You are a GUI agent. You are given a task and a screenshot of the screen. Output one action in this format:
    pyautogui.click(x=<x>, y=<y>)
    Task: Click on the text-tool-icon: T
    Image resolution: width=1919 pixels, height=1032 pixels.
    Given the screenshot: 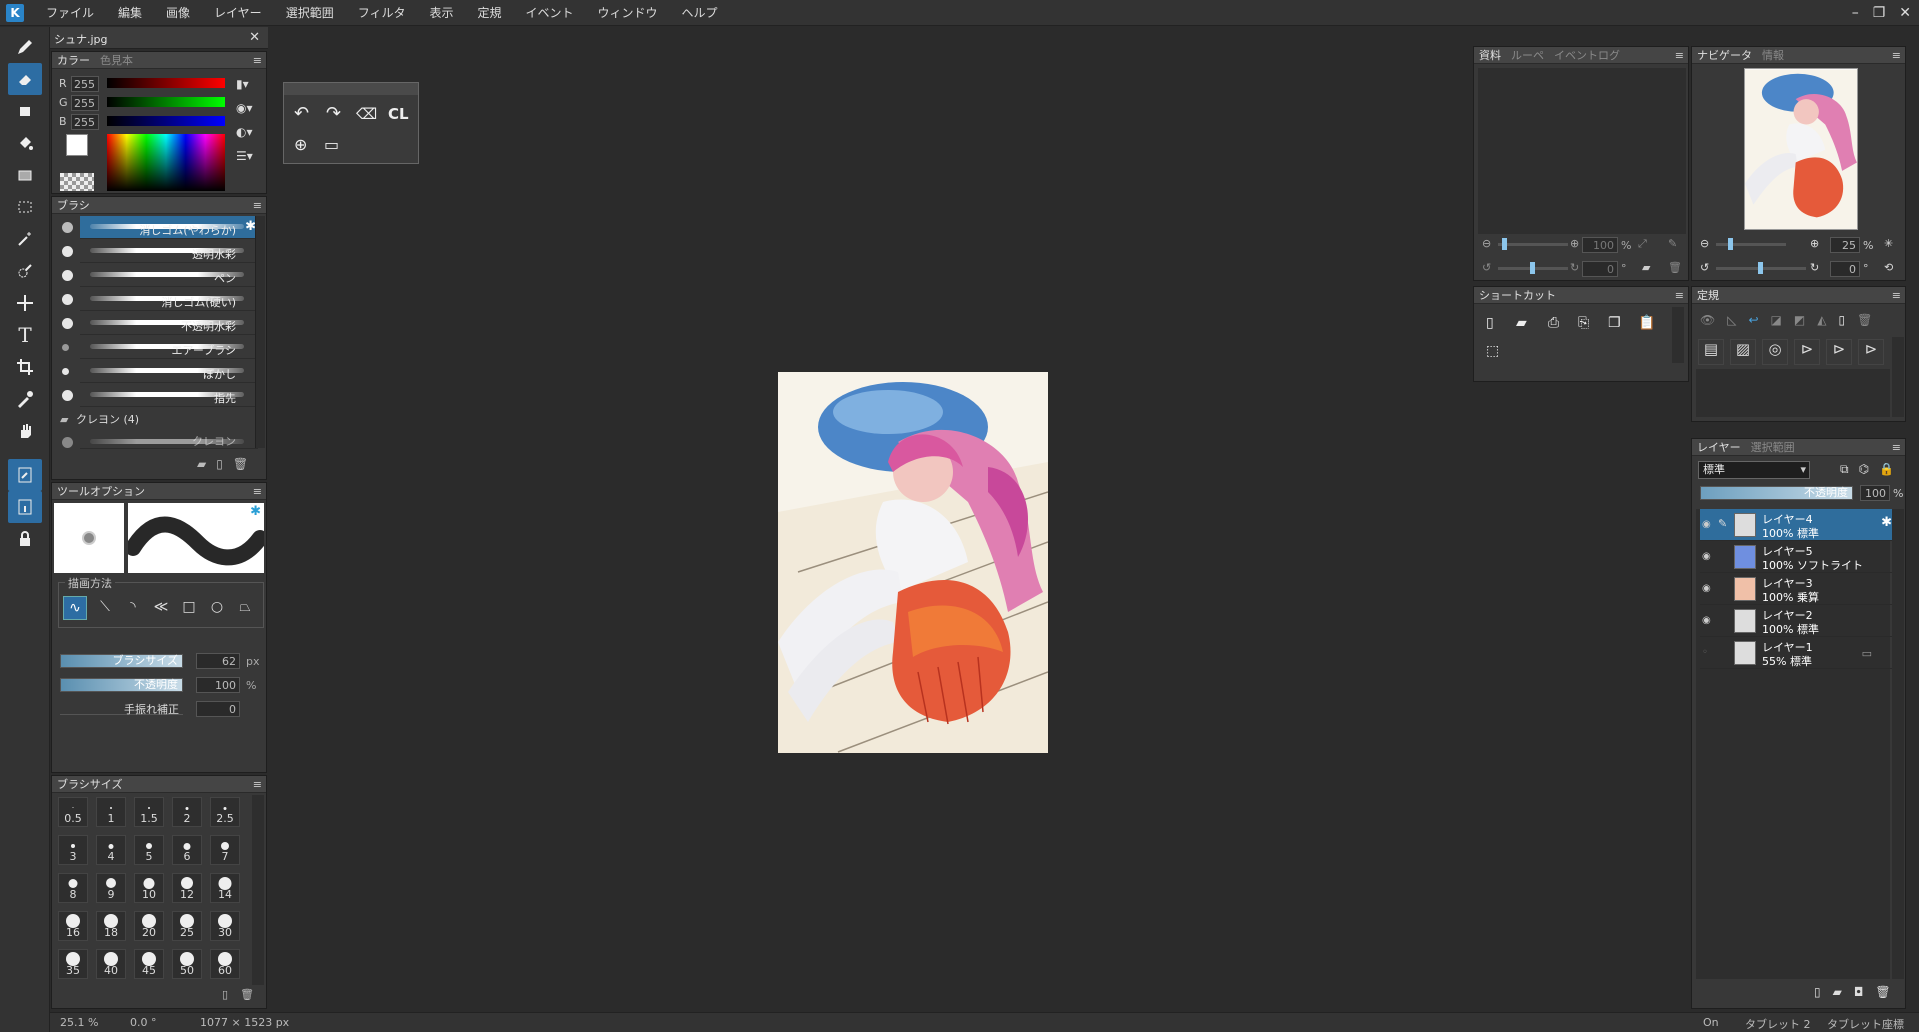 What is the action you would take?
    pyautogui.click(x=25, y=335)
    